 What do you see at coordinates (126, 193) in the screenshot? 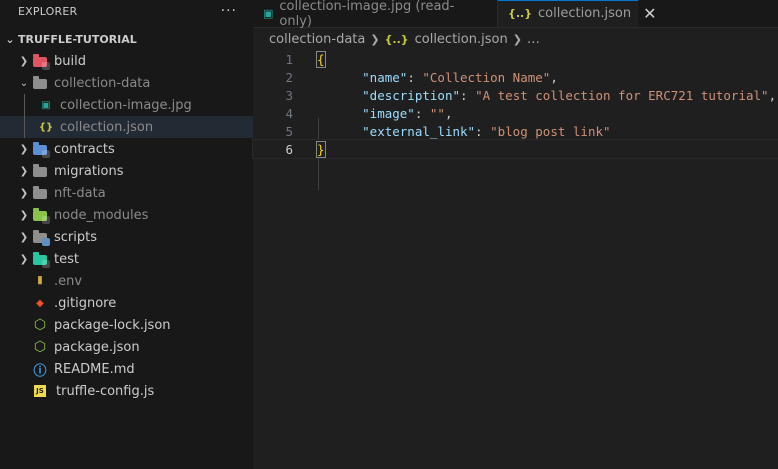
I see `tree-item-nft-data: ❯ nft-data` at bounding box center [126, 193].